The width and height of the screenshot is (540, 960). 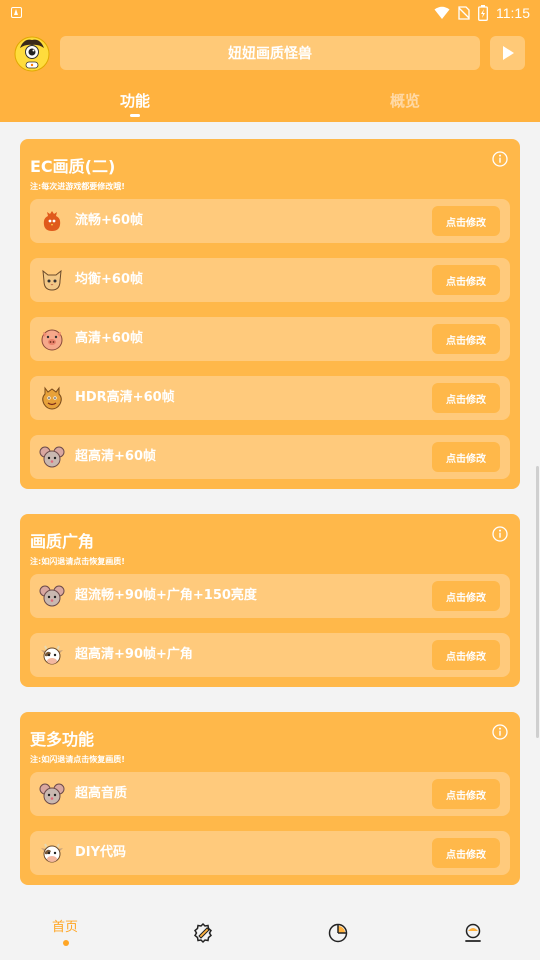 I want to click on list-item: 超高清+90帧+广角 点击修改, so click(x=270, y=655).